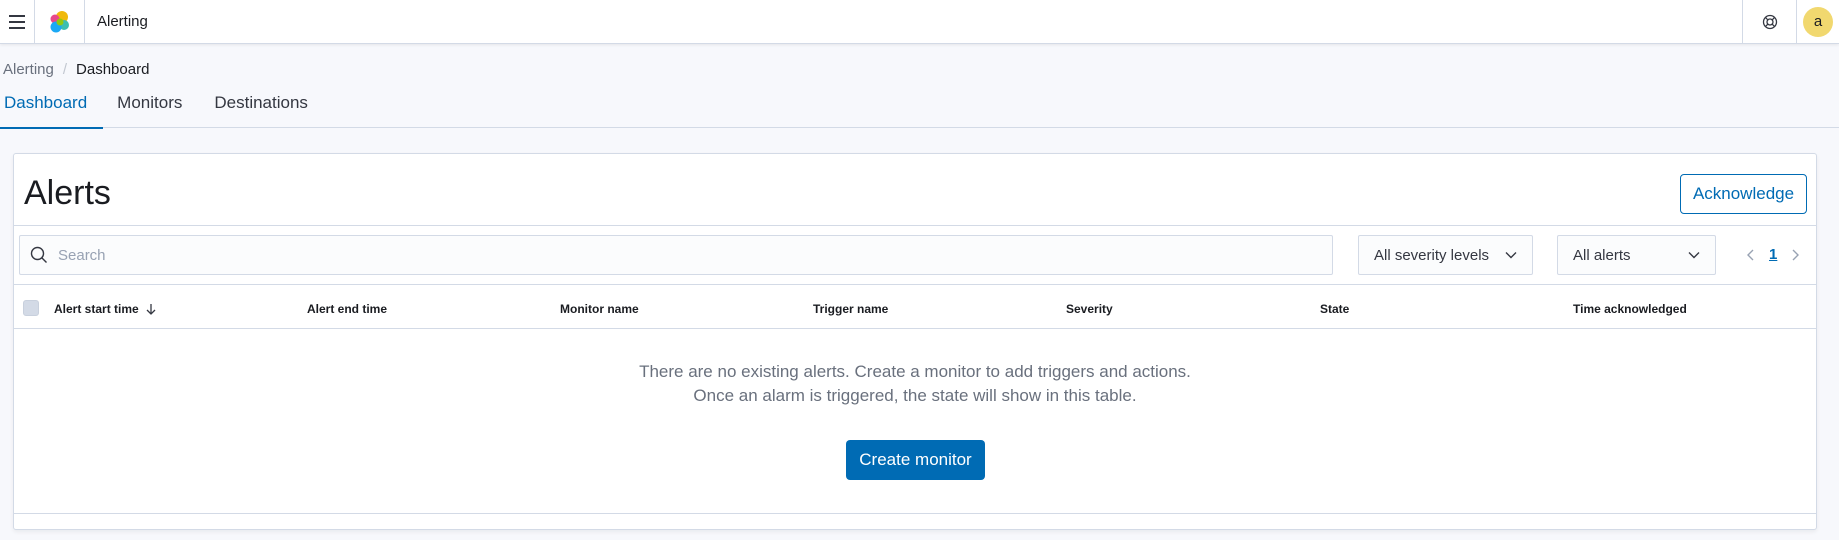  I want to click on column-alert-start-time: Alert start time, so click(106, 309).